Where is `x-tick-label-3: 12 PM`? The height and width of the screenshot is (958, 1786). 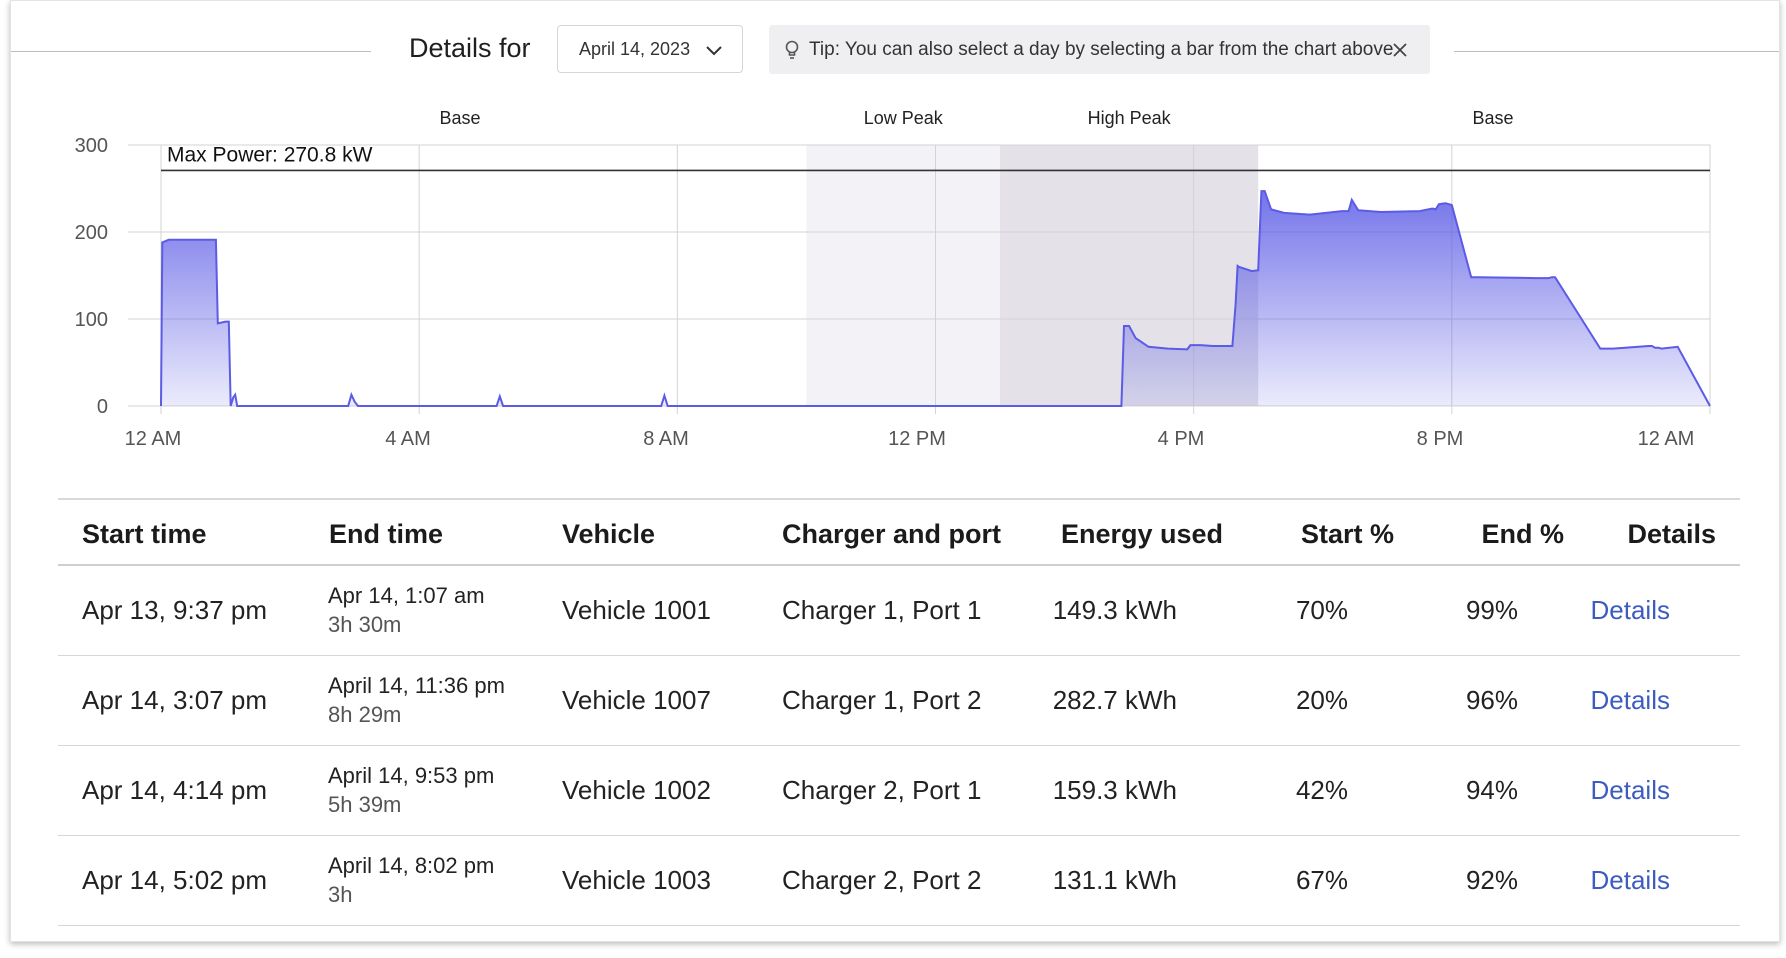 x-tick-label-3: 12 PM is located at coordinates (917, 439).